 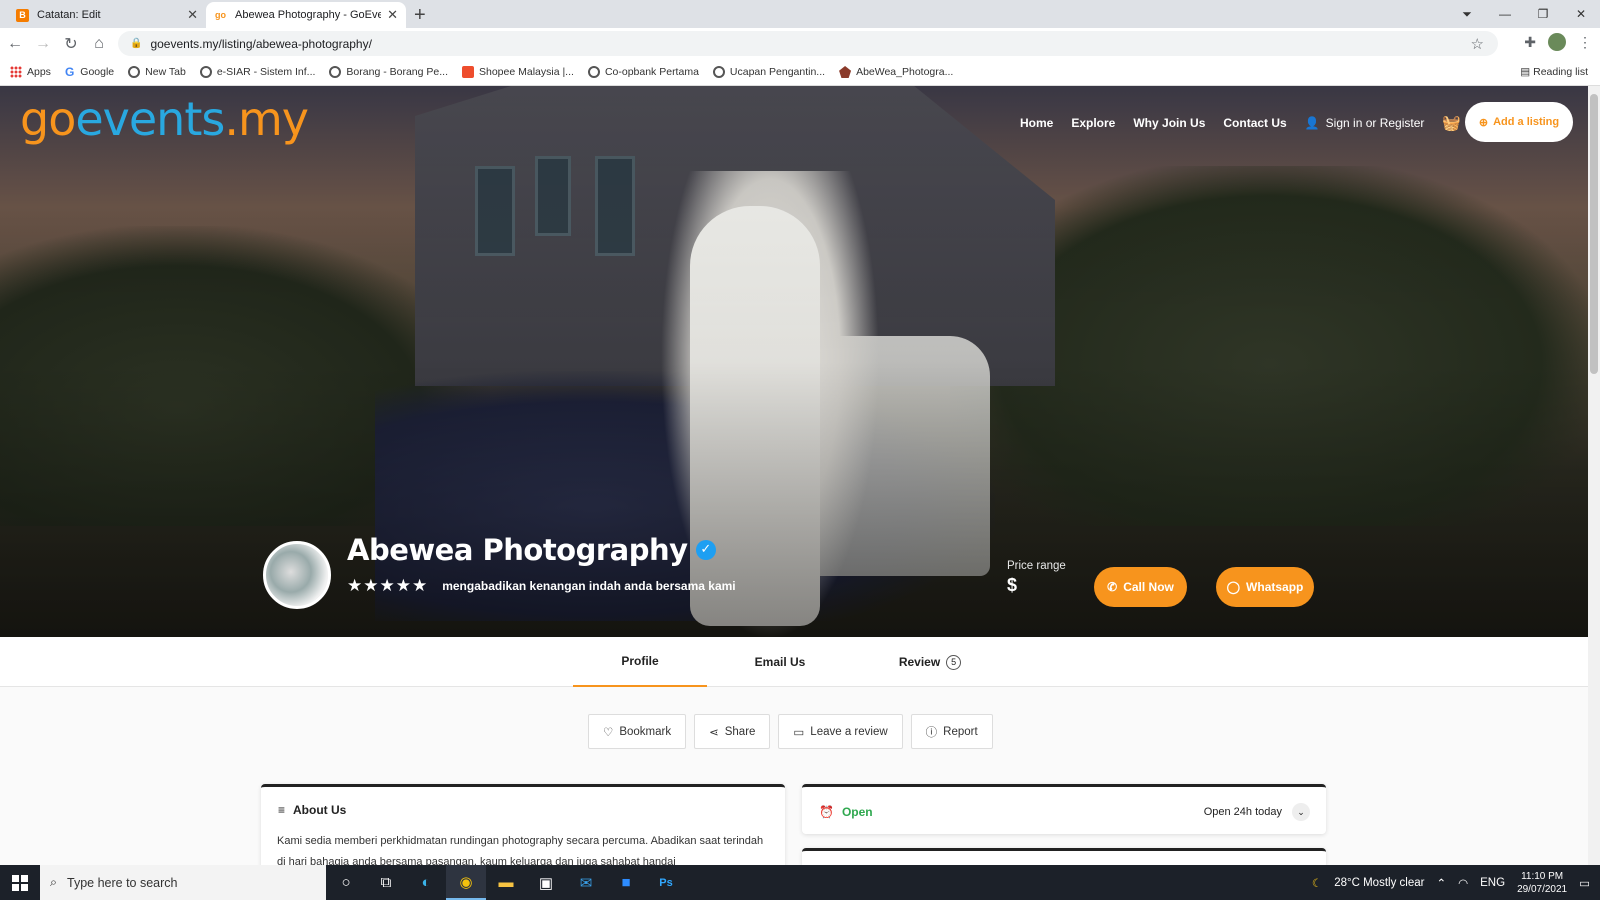 I want to click on whatsapp-label: Whatsapp, so click(x=1275, y=587).